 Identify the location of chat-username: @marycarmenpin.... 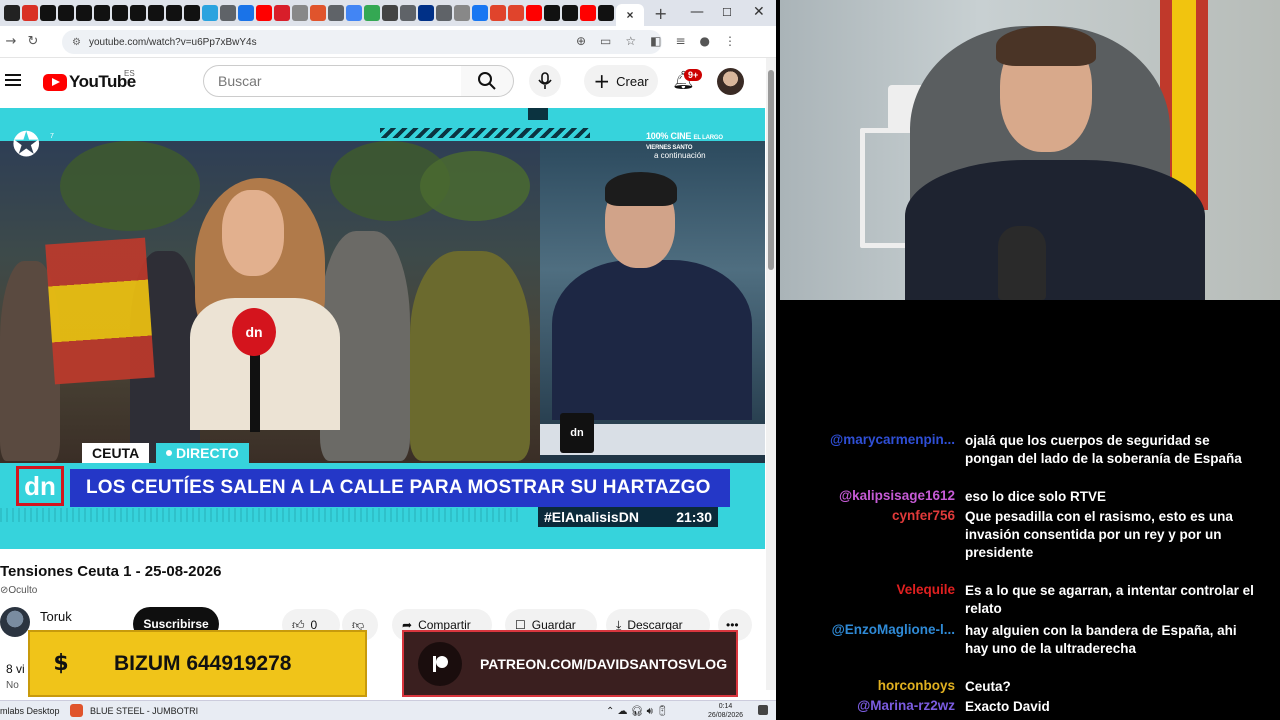
(892, 439).